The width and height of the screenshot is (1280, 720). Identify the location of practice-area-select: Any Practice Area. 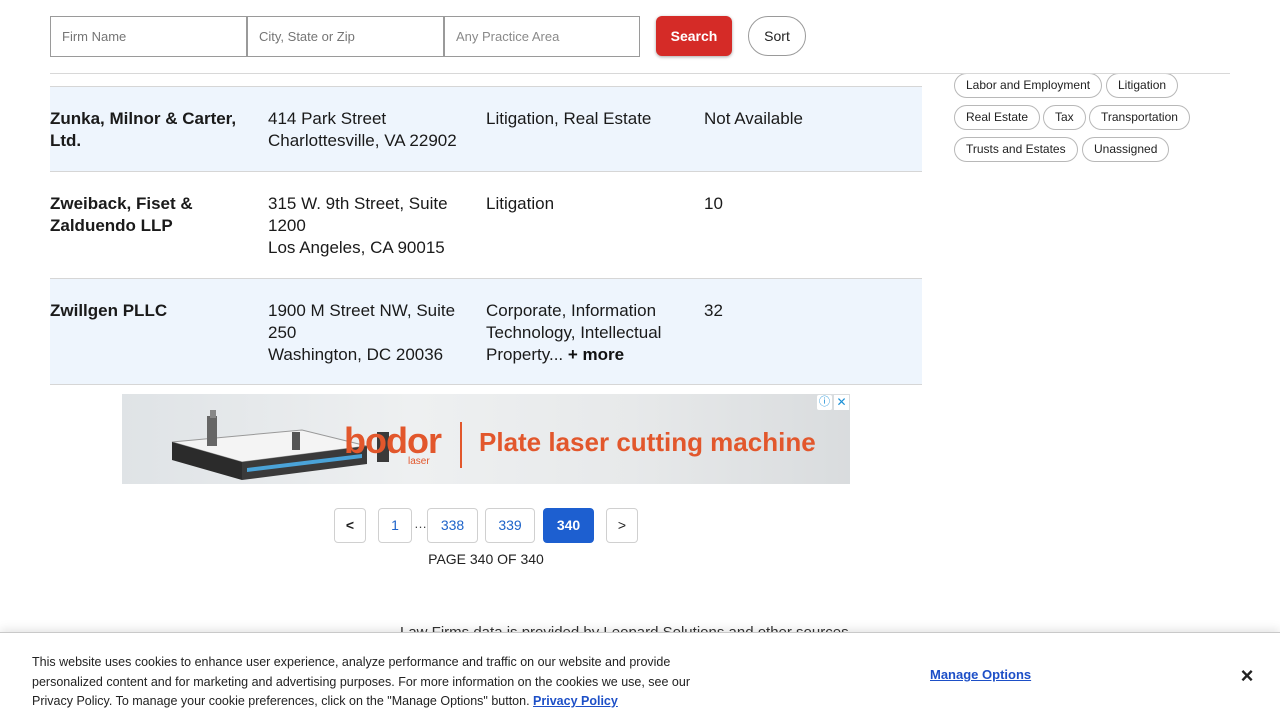
(542, 36).